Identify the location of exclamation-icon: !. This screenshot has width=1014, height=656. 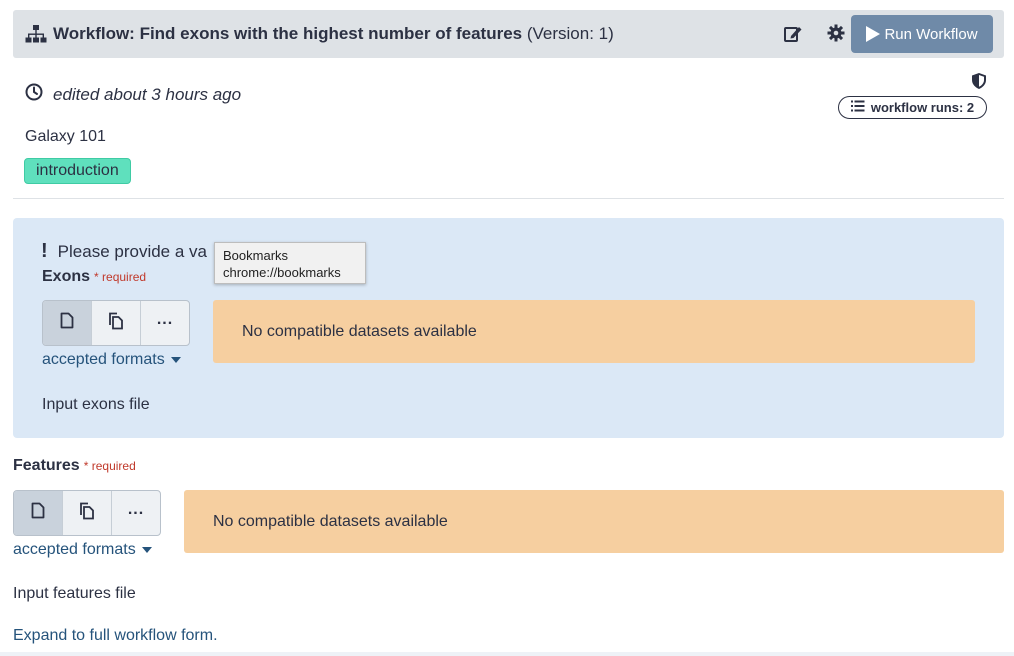
(44, 251).